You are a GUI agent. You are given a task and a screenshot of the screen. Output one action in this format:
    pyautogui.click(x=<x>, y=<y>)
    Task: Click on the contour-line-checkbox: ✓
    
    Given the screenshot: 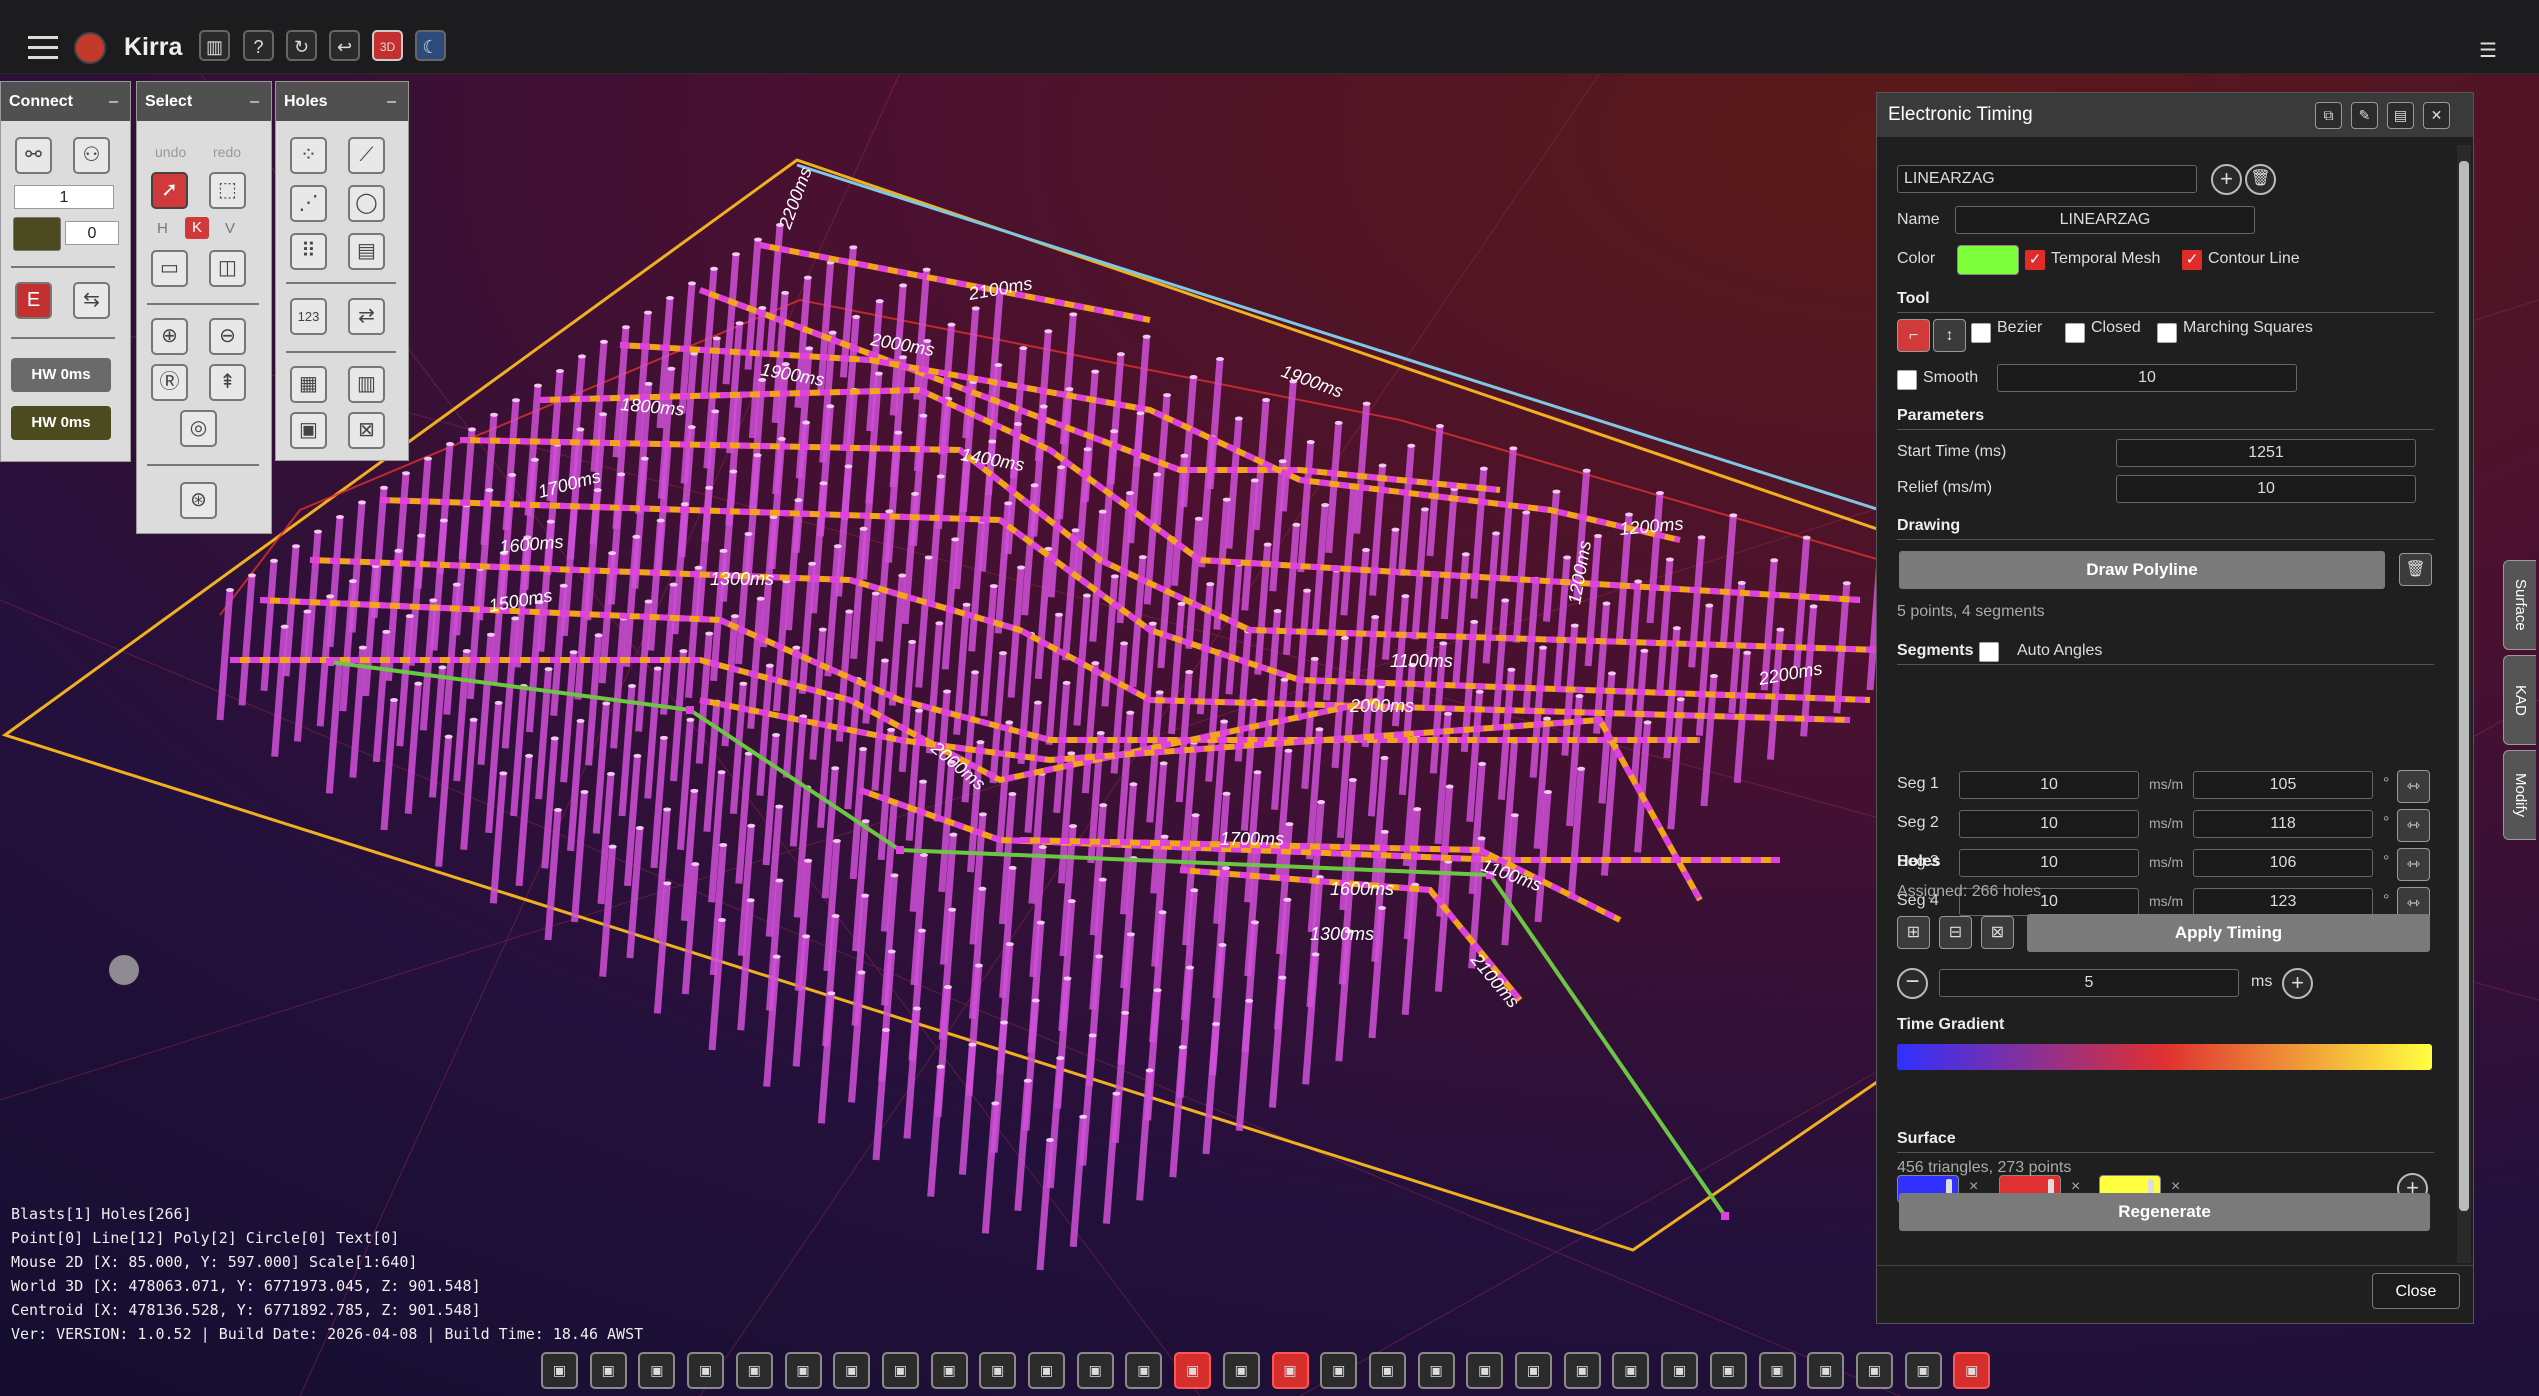 What is the action you would take?
    pyautogui.click(x=2192, y=260)
    